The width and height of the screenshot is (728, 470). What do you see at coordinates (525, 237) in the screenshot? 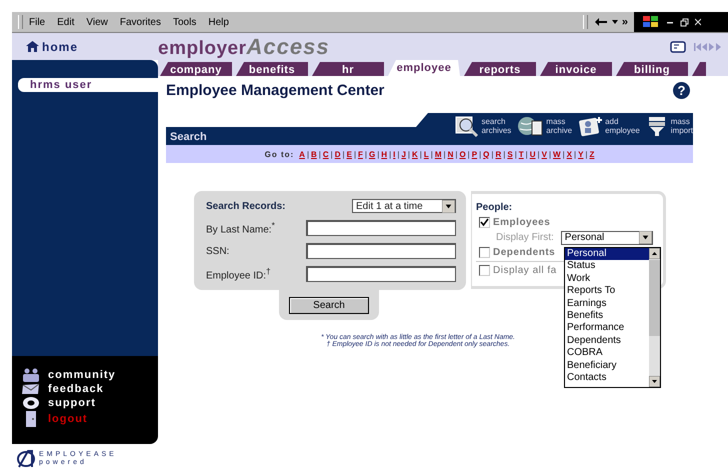
I see `option-label: Display First:` at bounding box center [525, 237].